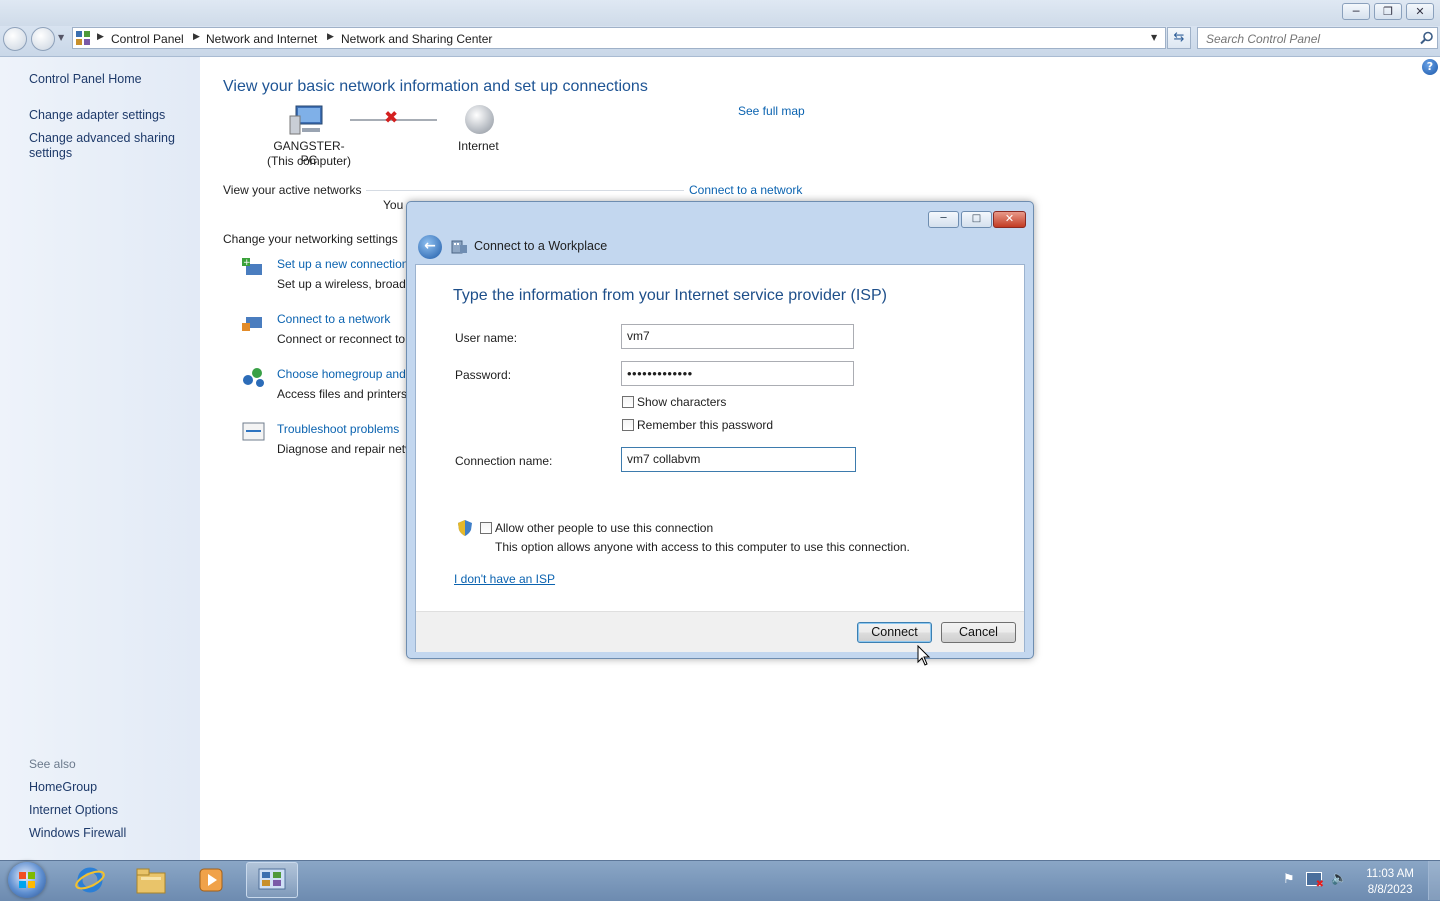 The height and width of the screenshot is (901, 1440). I want to click on help-button: ?, so click(1430, 67).